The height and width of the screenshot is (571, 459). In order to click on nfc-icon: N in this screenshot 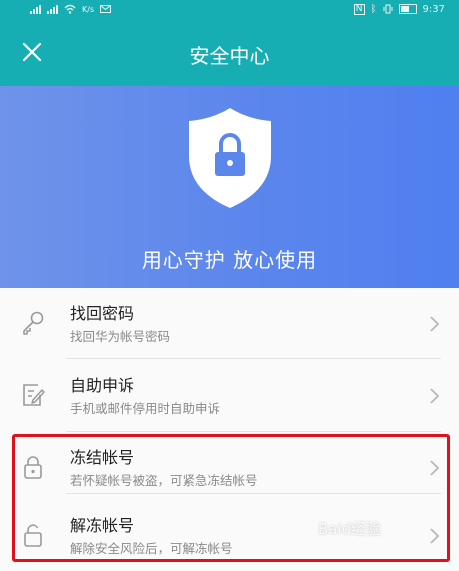, I will do `click(359, 9)`.